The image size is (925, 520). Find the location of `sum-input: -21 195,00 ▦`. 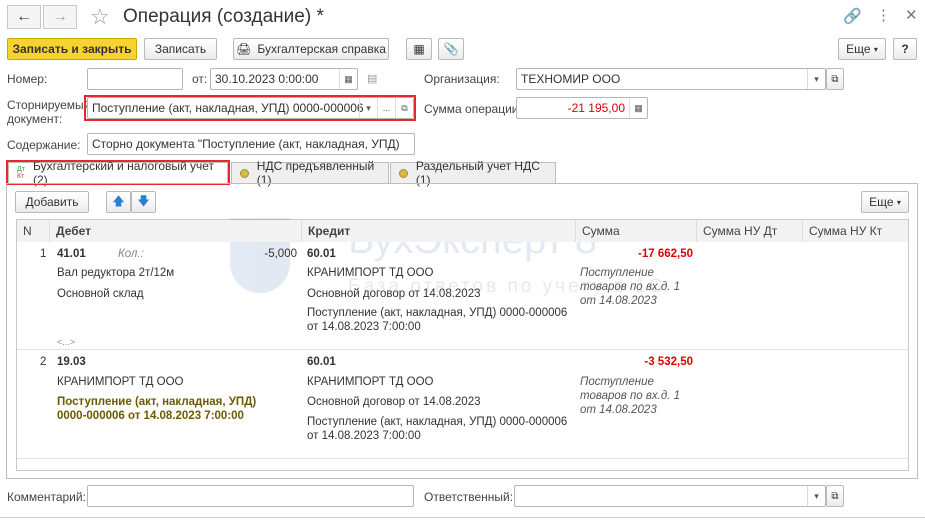

sum-input: -21 195,00 ▦ is located at coordinates (582, 108).